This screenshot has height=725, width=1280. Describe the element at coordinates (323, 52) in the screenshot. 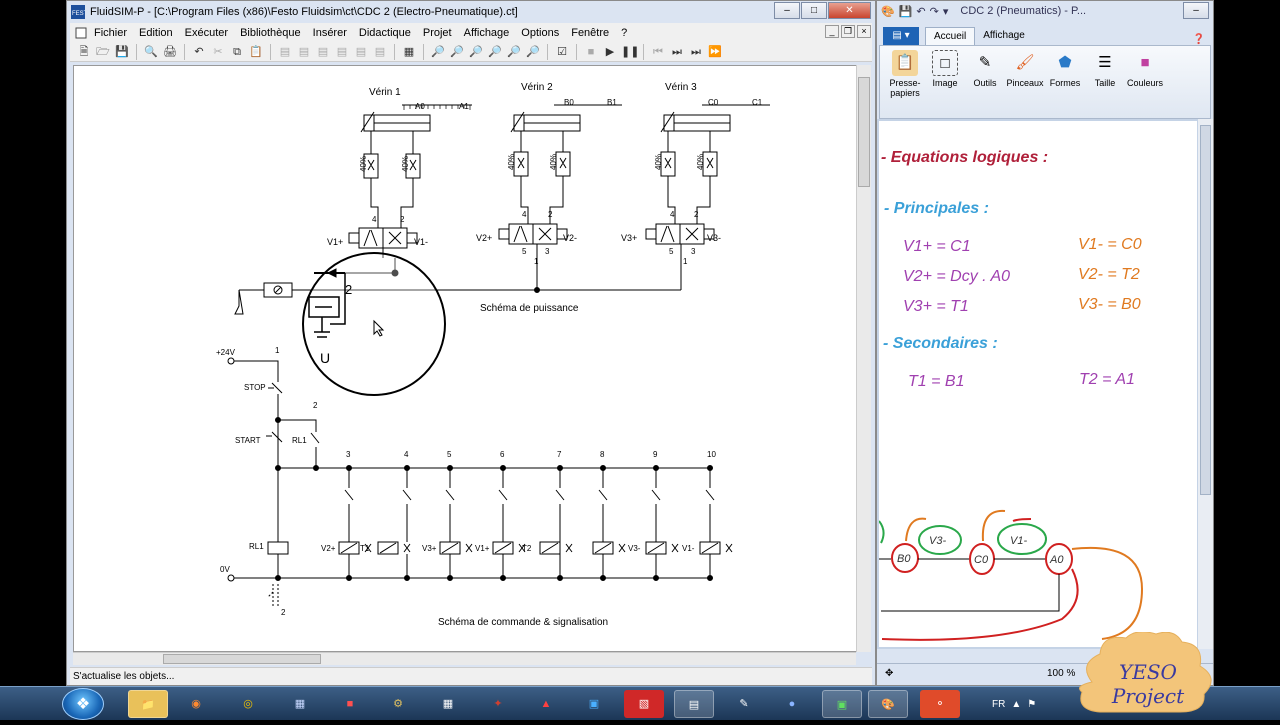

I see `align-right-icon: ▤` at that location.